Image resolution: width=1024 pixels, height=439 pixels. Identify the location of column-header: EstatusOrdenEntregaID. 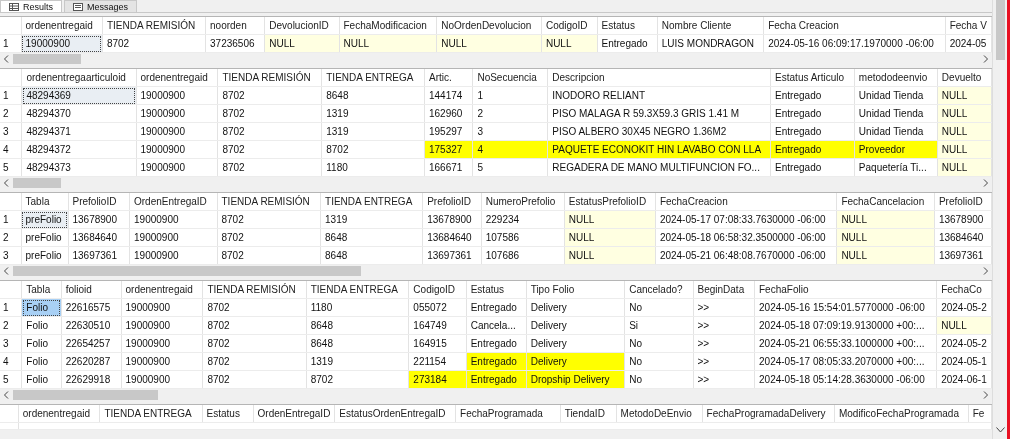
(395, 414).